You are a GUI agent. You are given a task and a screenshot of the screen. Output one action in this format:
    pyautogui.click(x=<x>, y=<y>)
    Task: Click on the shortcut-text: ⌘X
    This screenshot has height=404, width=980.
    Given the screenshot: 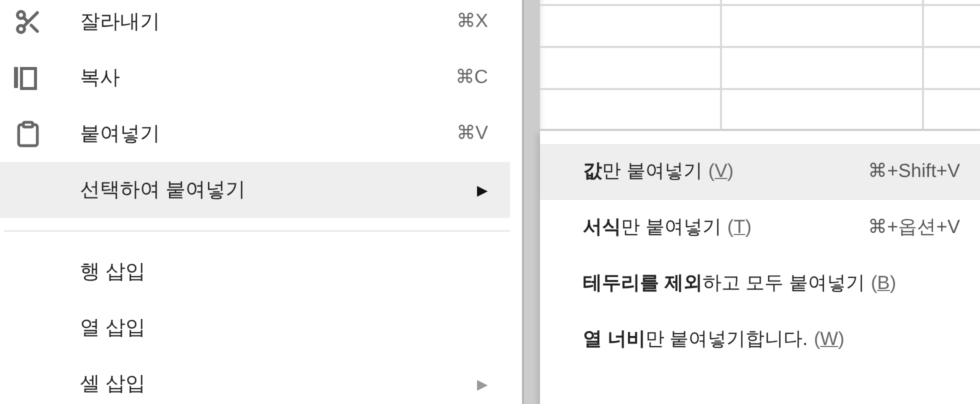 What is the action you would take?
    pyautogui.click(x=472, y=22)
    